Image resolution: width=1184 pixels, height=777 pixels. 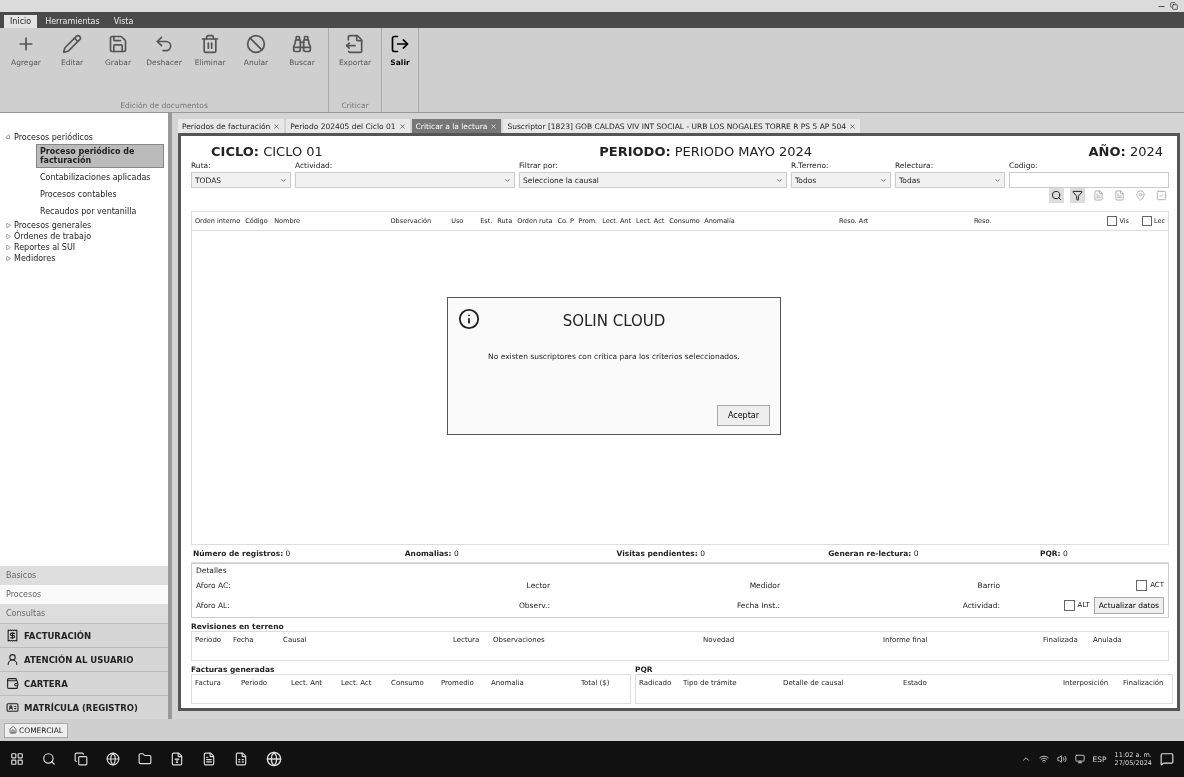 What do you see at coordinates (12, 707) in the screenshot?
I see `id-card-icon` at bounding box center [12, 707].